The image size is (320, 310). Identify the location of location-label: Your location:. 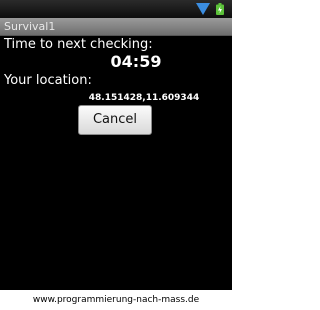
(48, 80).